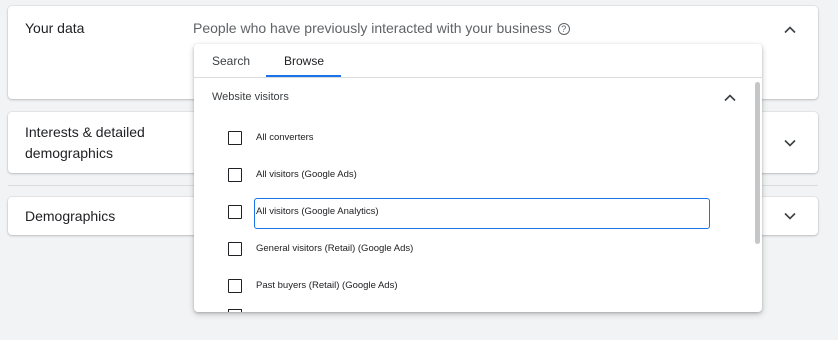 The image size is (838, 340). What do you see at coordinates (304, 61) in the screenshot?
I see `tab-browse: Browse` at bounding box center [304, 61].